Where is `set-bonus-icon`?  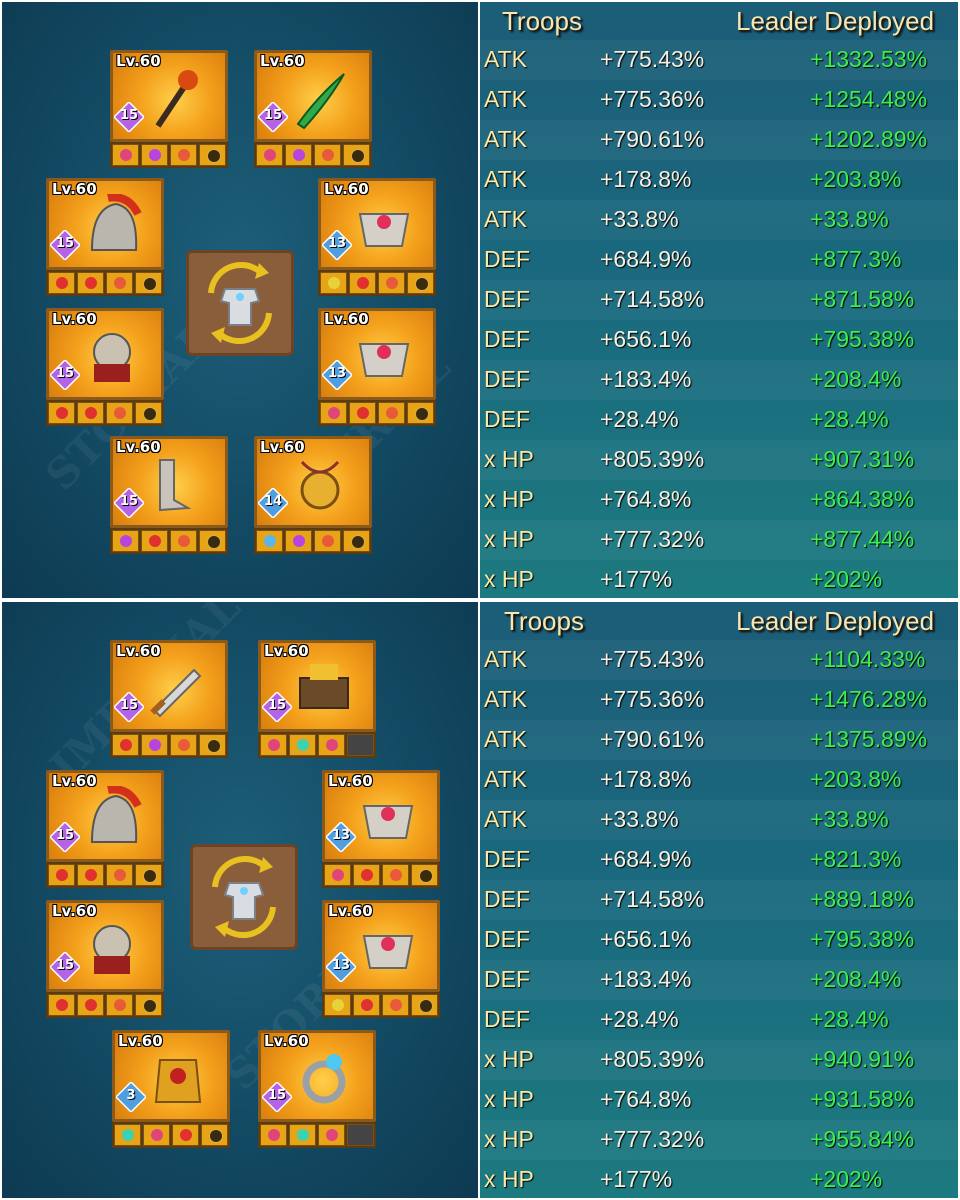
set-bonus-icon is located at coordinates (356, 155).